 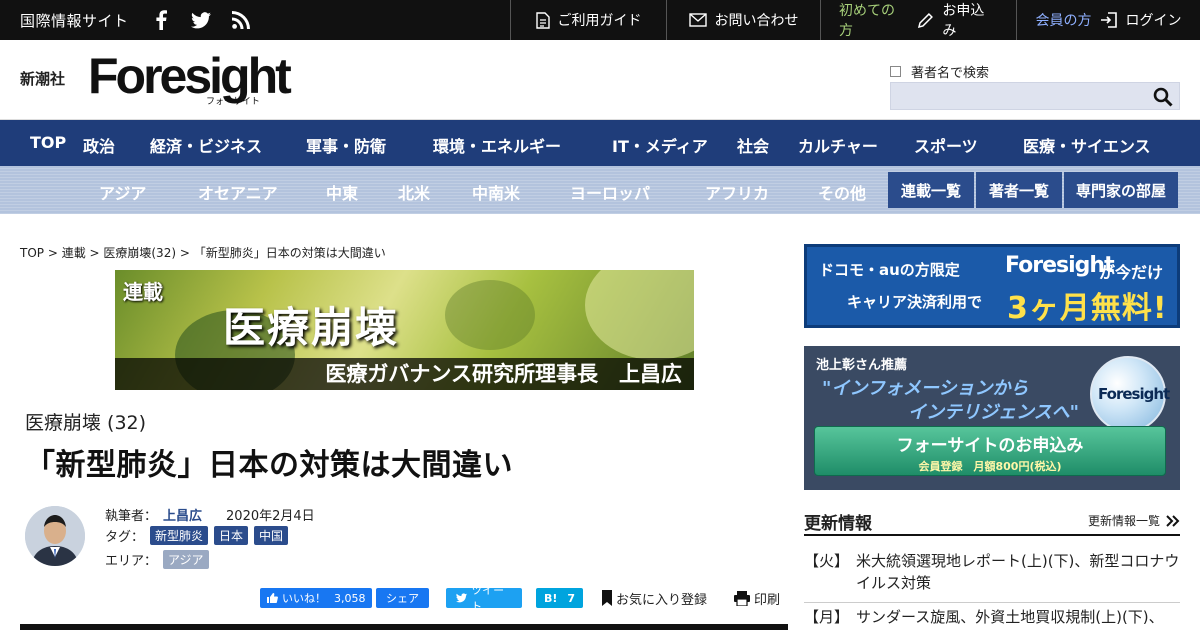 I want to click on bookmark-icon, so click(x=607, y=598).